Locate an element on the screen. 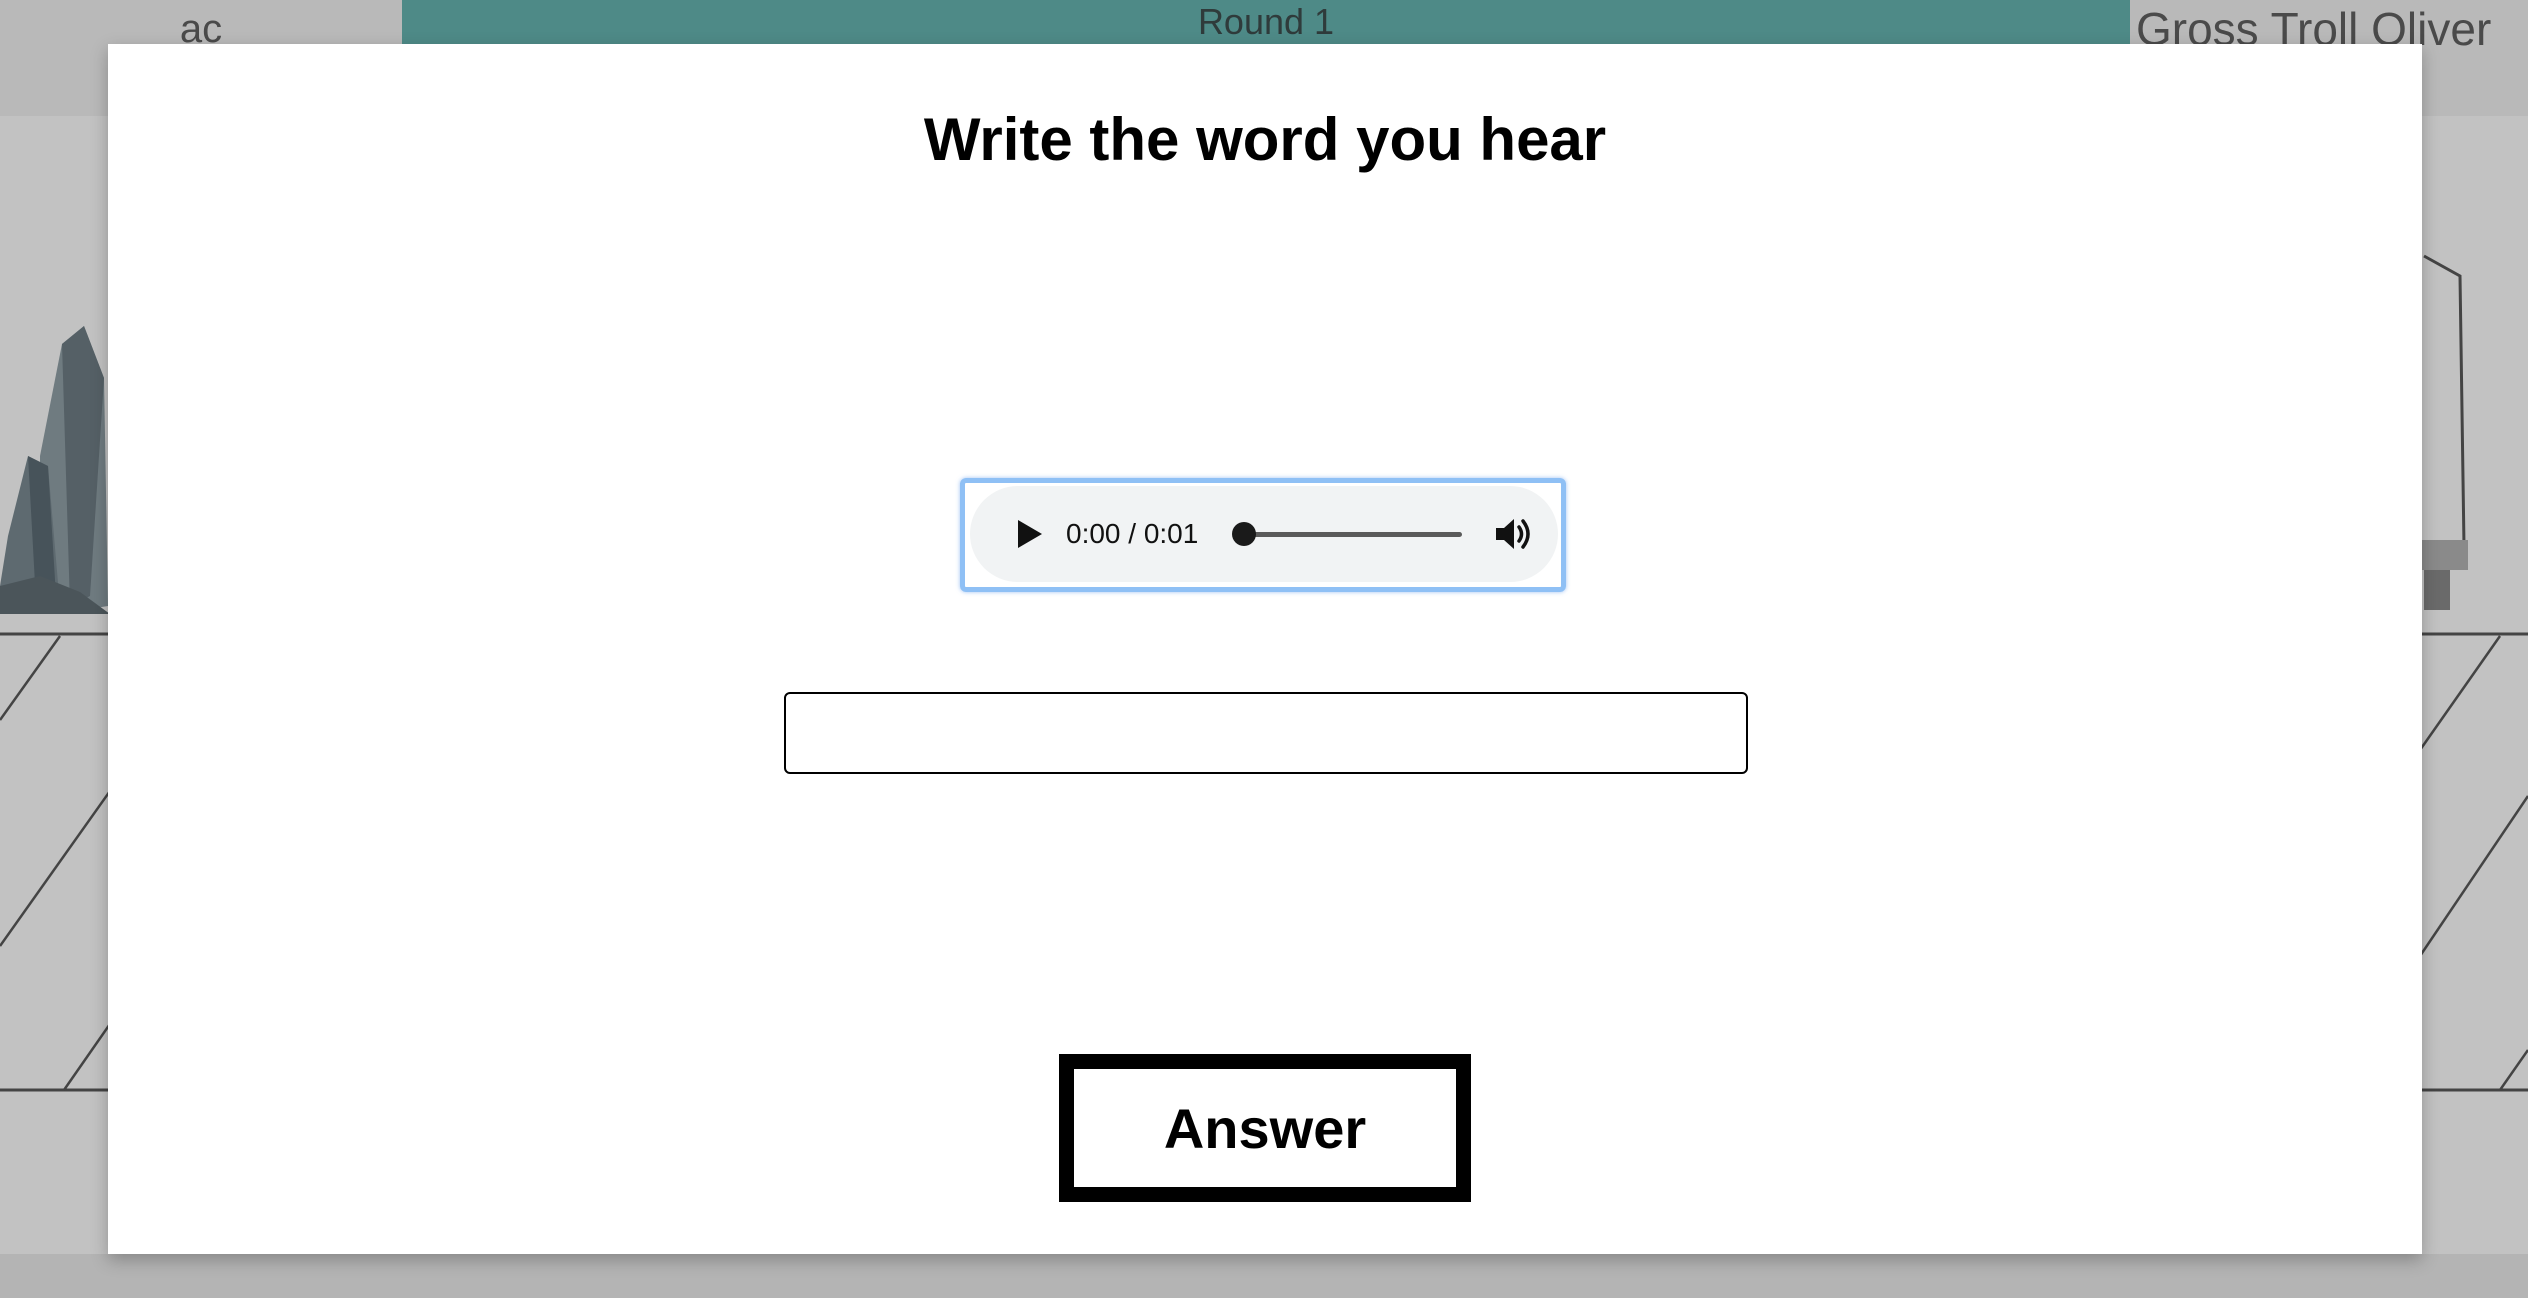 The width and height of the screenshot is (2528, 1298). volume-icon is located at coordinates (1514, 534).